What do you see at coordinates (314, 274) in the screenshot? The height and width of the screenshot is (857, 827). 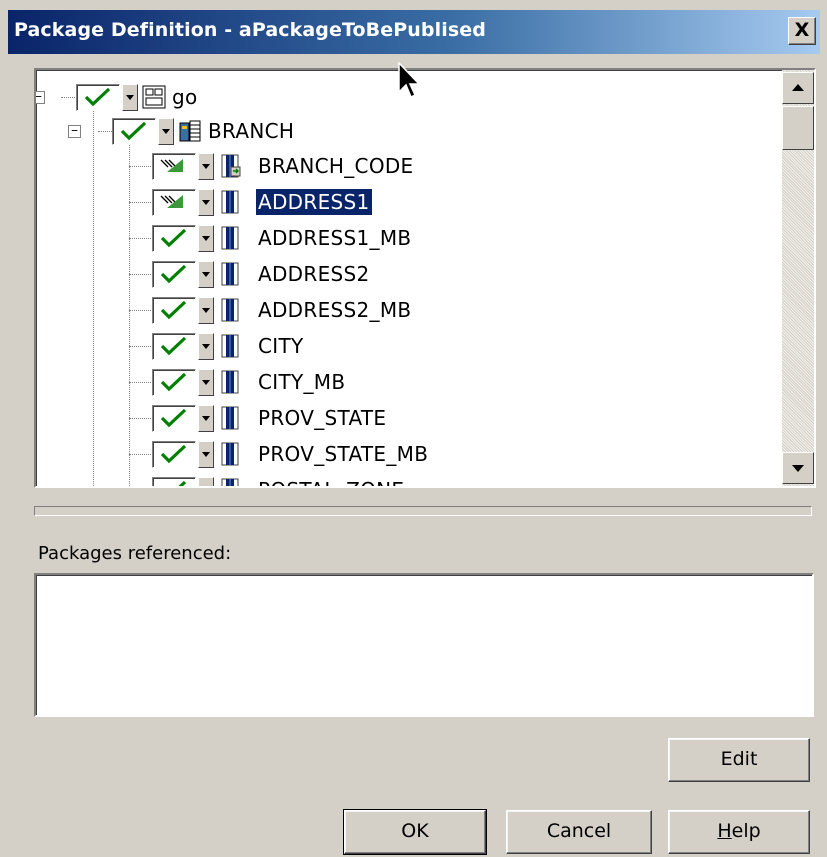 I see `tree-item-label: ADDRESS2` at bounding box center [314, 274].